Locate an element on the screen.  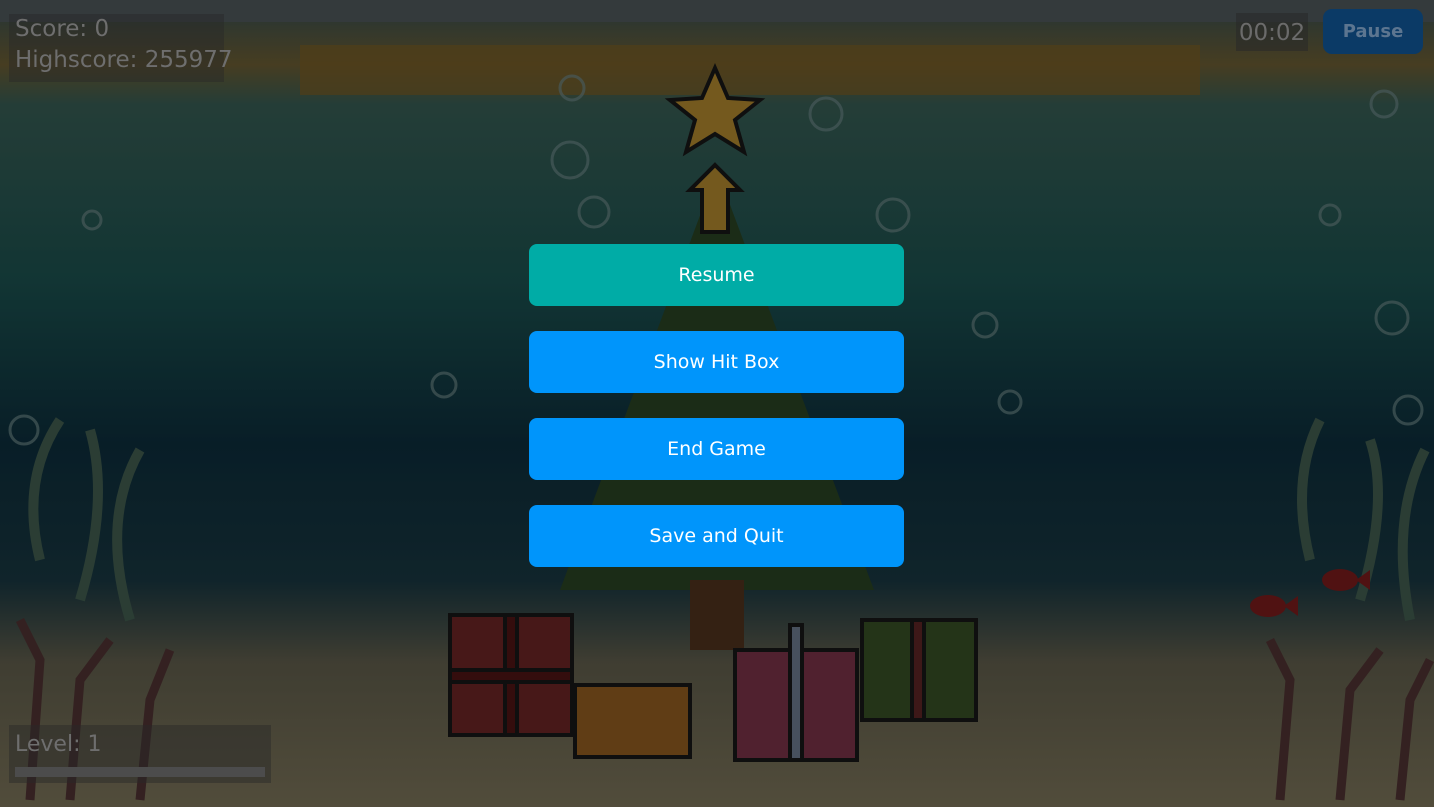
end-game-button: End Game is located at coordinates (716, 449).